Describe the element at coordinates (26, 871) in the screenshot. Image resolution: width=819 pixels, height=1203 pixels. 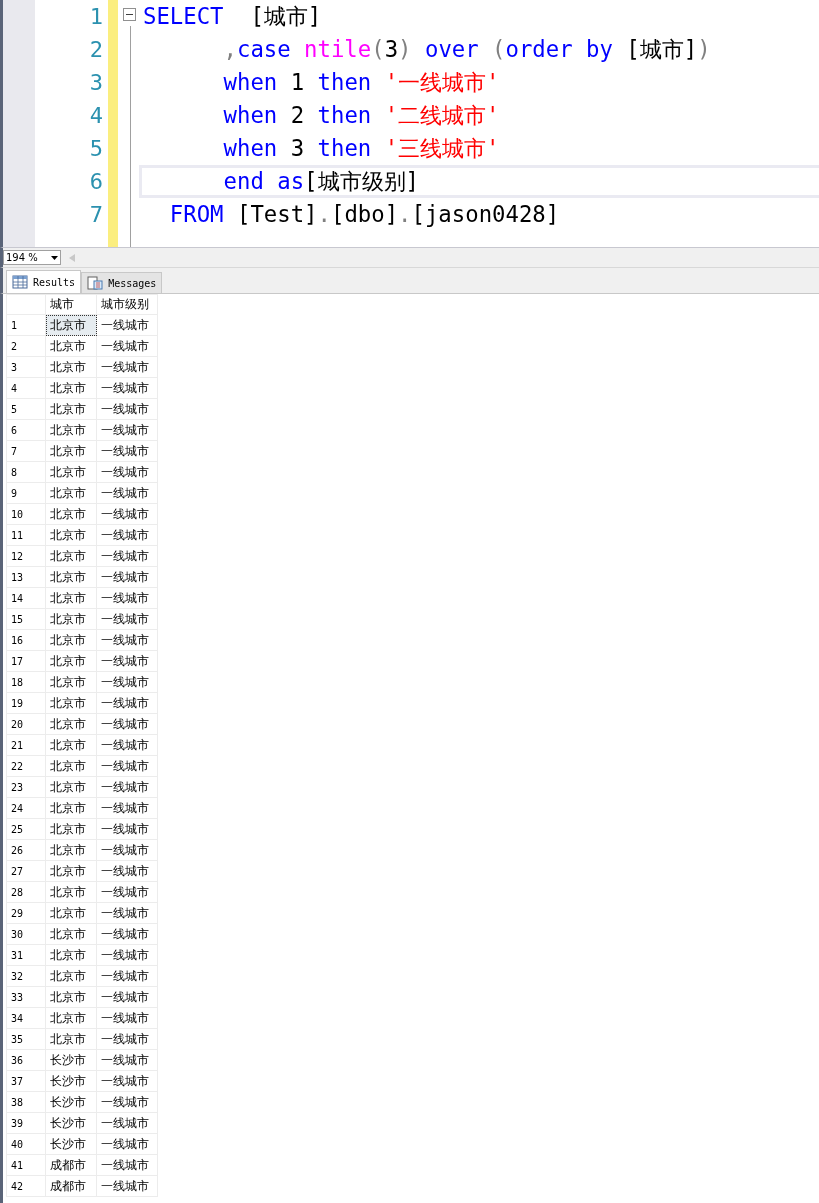
I see `row-number: 27` at that location.